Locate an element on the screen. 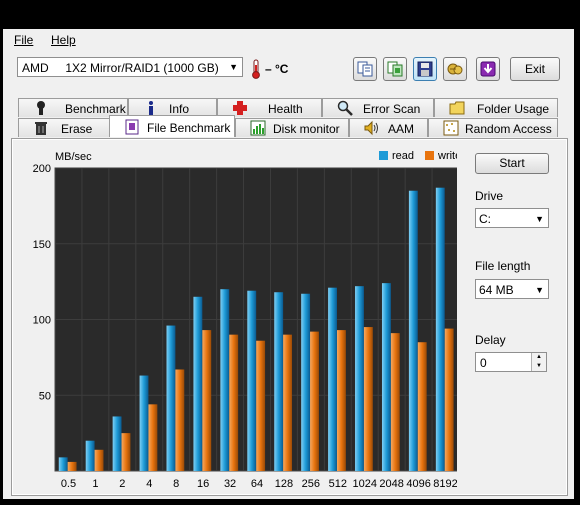 This screenshot has height=505, width=580. download-icon is located at coordinates (488, 69).